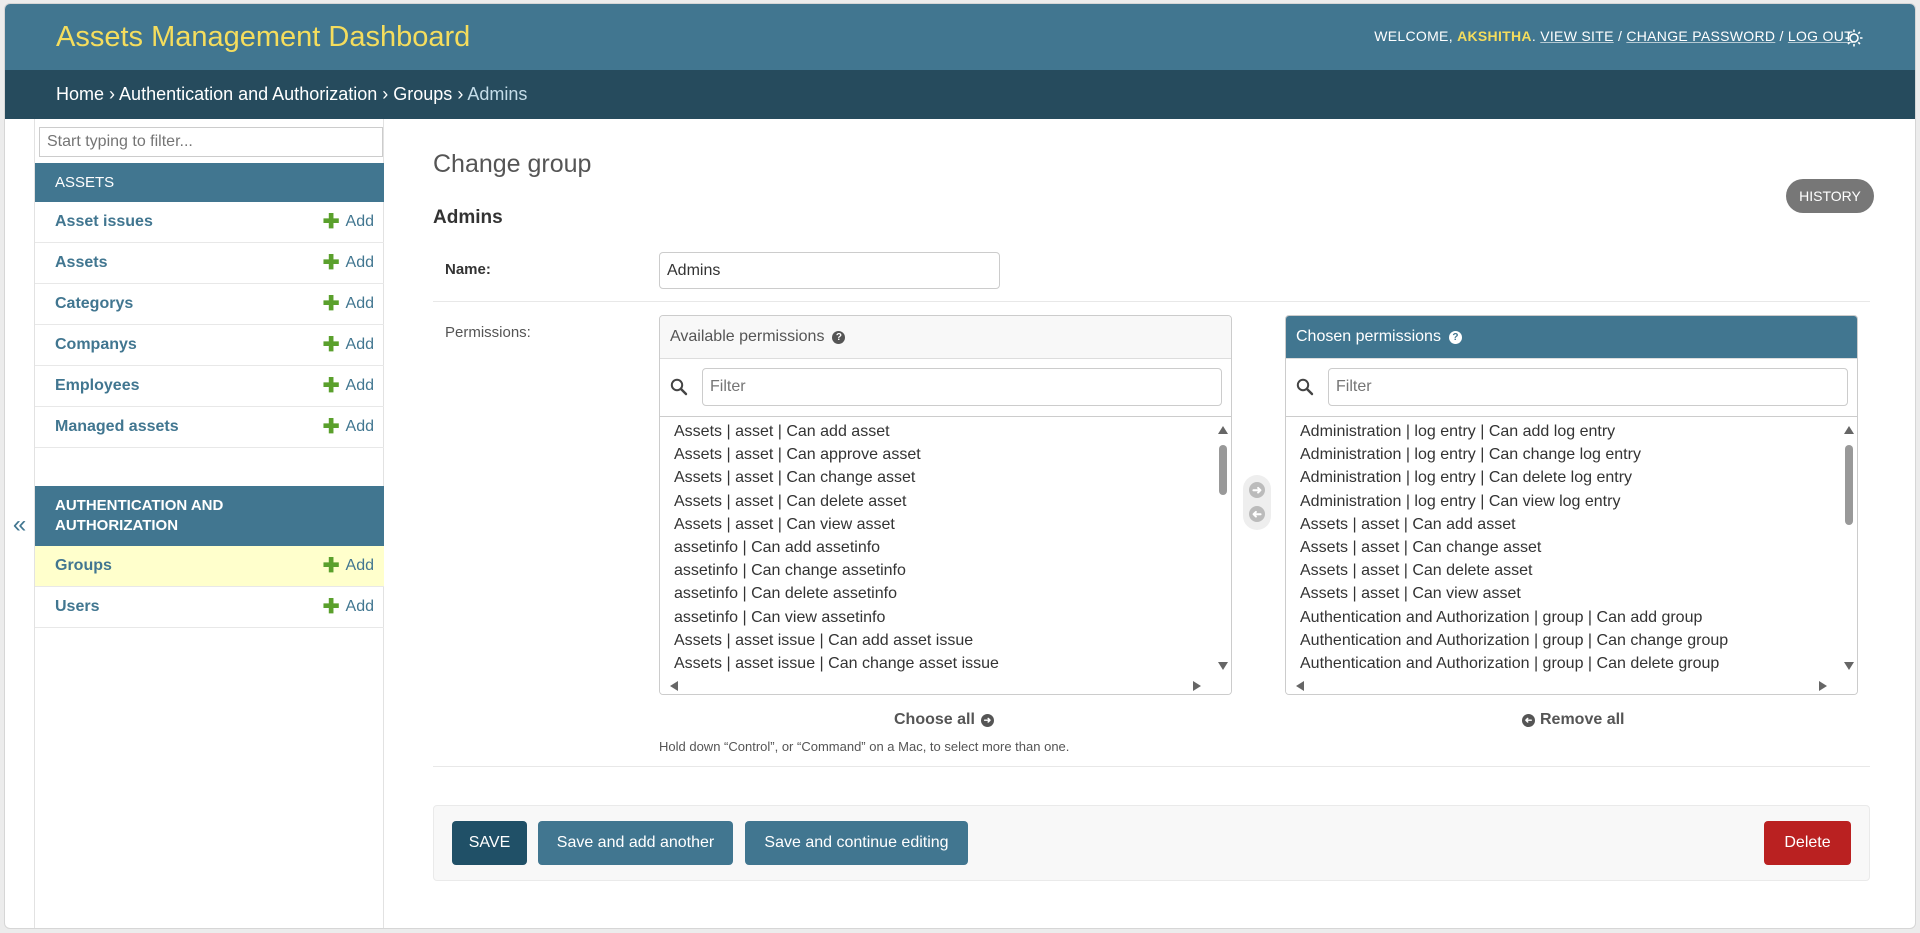 Image resolution: width=1920 pixels, height=933 pixels. I want to click on history-button: HISTORY, so click(1830, 196).